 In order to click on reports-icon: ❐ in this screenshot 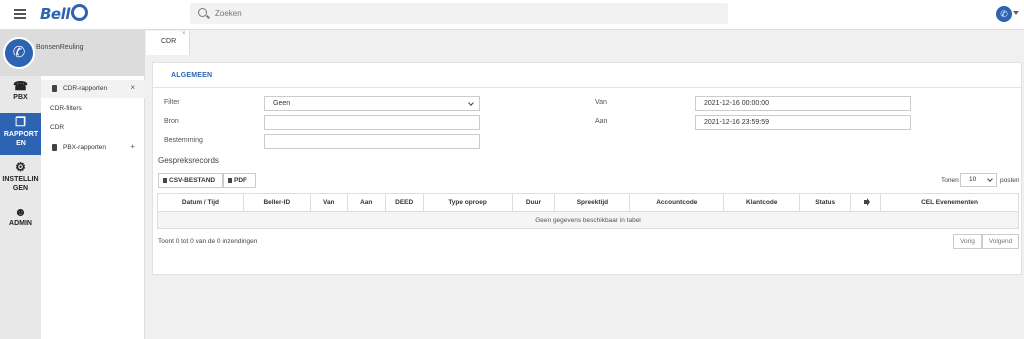, I will do `click(20, 122)`.